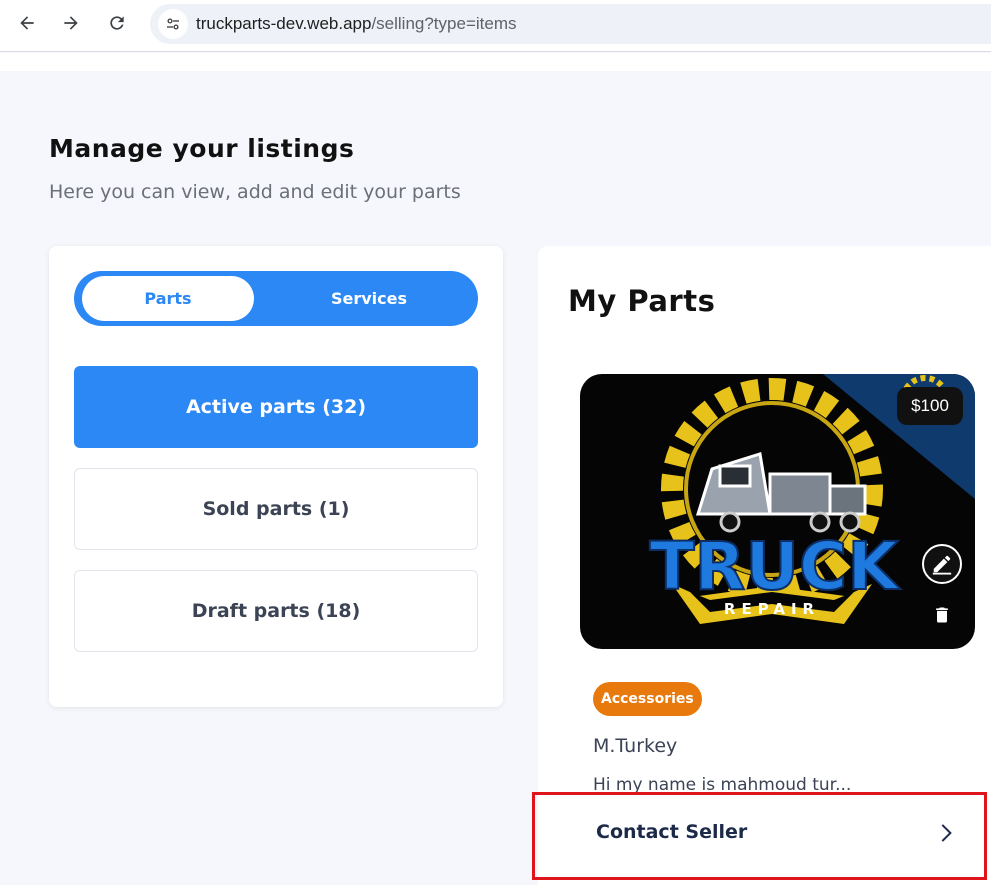 The width and height of the screenshot is (991, 885). Describe the element at coordinates (772, 609) in the screenshot. I see `logo-subword: REPAIR` at that location.